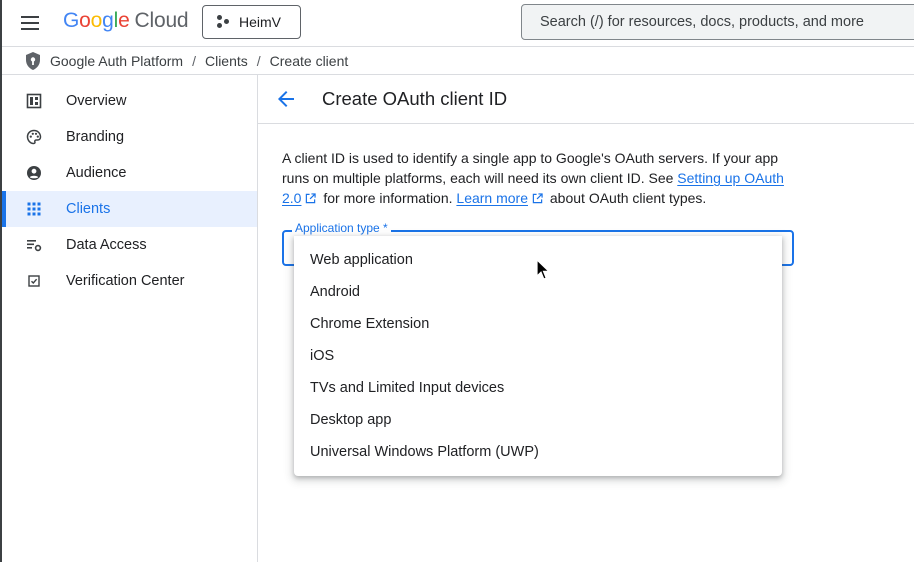 The width and height of the screenshot is (914, 562). What do you see at coordinates (129, 209) in the screenshot?
I see `sidebar-item-clients: Clients` at bounding box center [129, 209].